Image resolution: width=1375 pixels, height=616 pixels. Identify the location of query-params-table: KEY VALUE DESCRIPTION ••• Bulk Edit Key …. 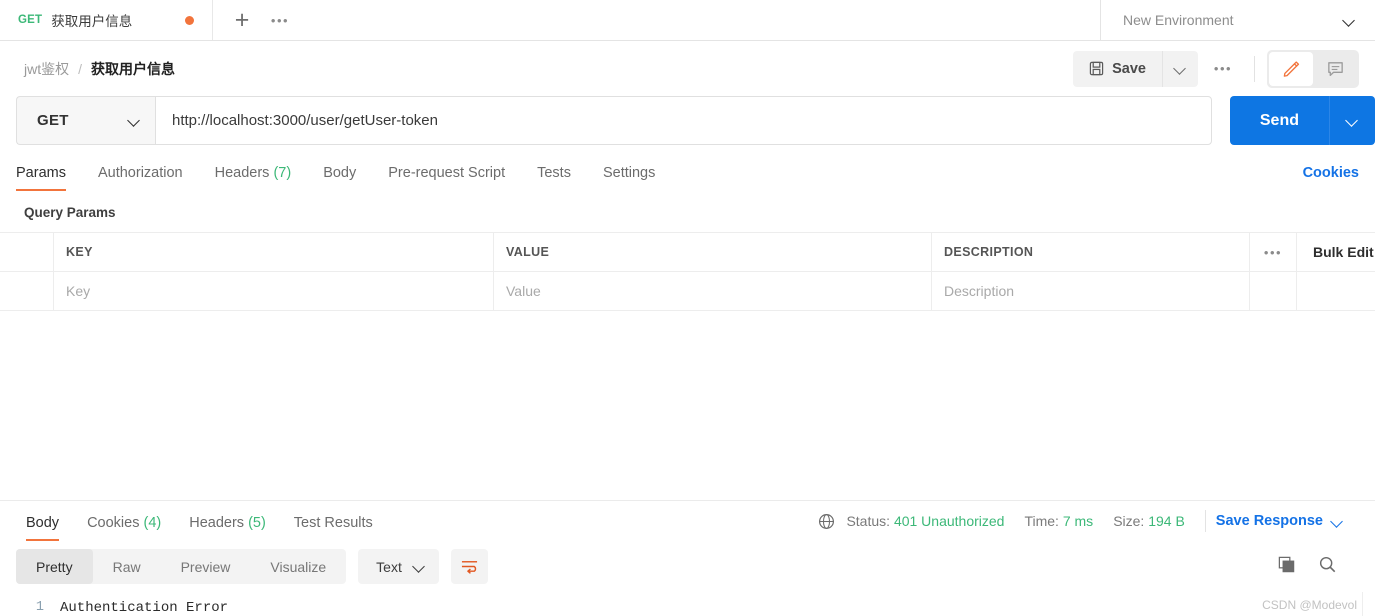
(687, 271).